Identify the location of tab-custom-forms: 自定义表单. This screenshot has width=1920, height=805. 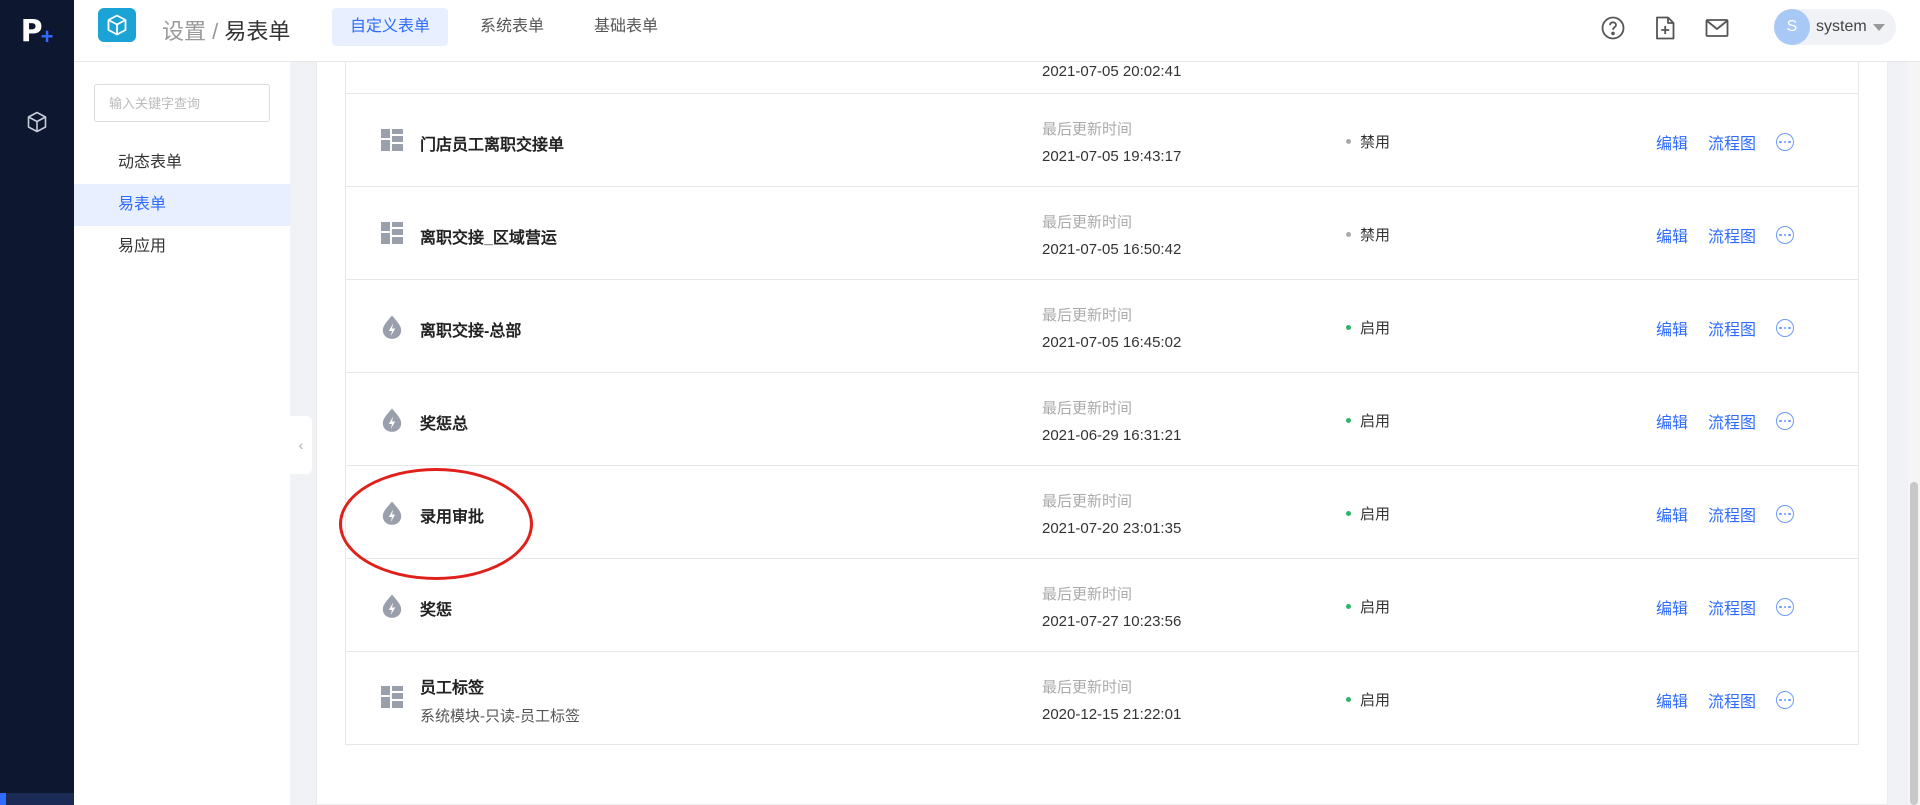
(390, 27).